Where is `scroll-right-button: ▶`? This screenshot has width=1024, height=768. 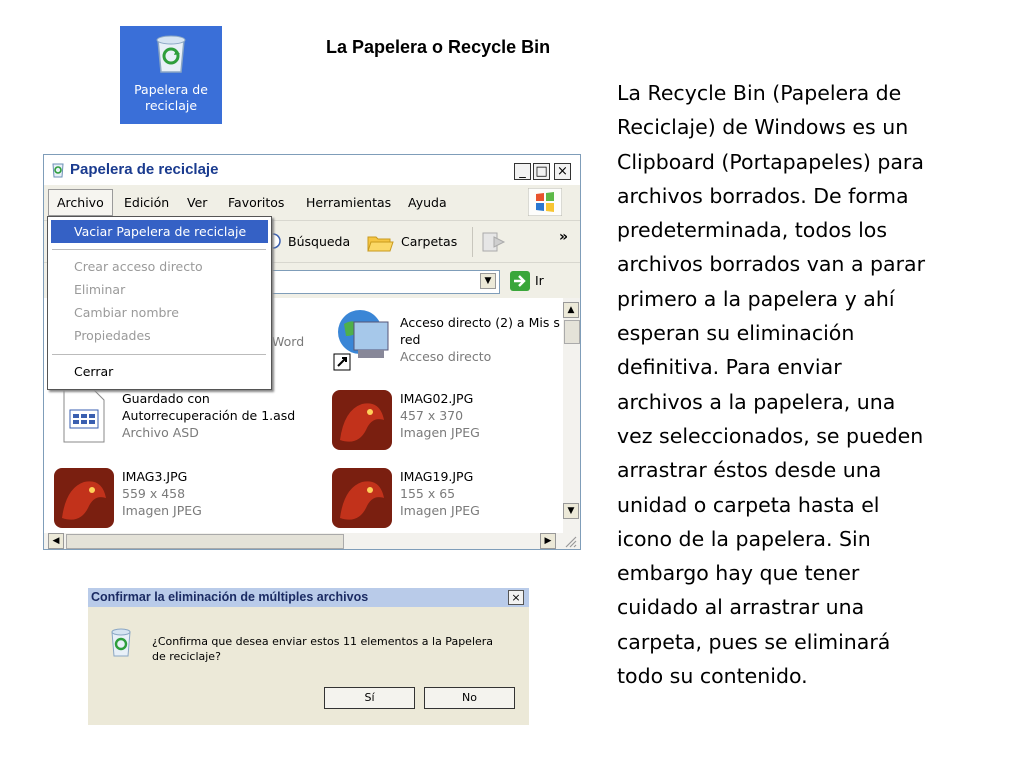
scroll-right-button: ▶ is located at coordinates (548, 541).